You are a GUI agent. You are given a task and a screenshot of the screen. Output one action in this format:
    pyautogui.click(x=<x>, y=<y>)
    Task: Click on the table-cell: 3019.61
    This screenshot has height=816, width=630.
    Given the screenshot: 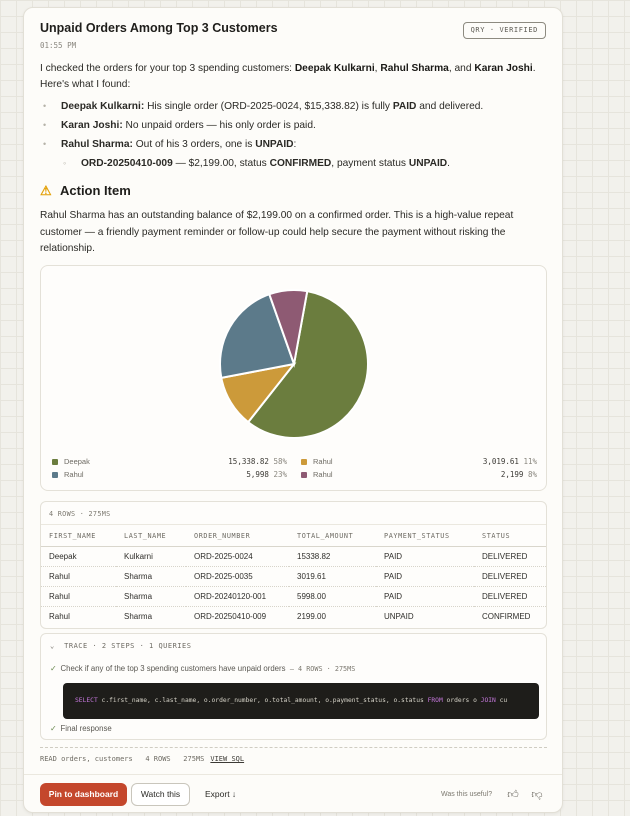 What is the action you would take?
    pyautogui.click(x=332, y=576)
    